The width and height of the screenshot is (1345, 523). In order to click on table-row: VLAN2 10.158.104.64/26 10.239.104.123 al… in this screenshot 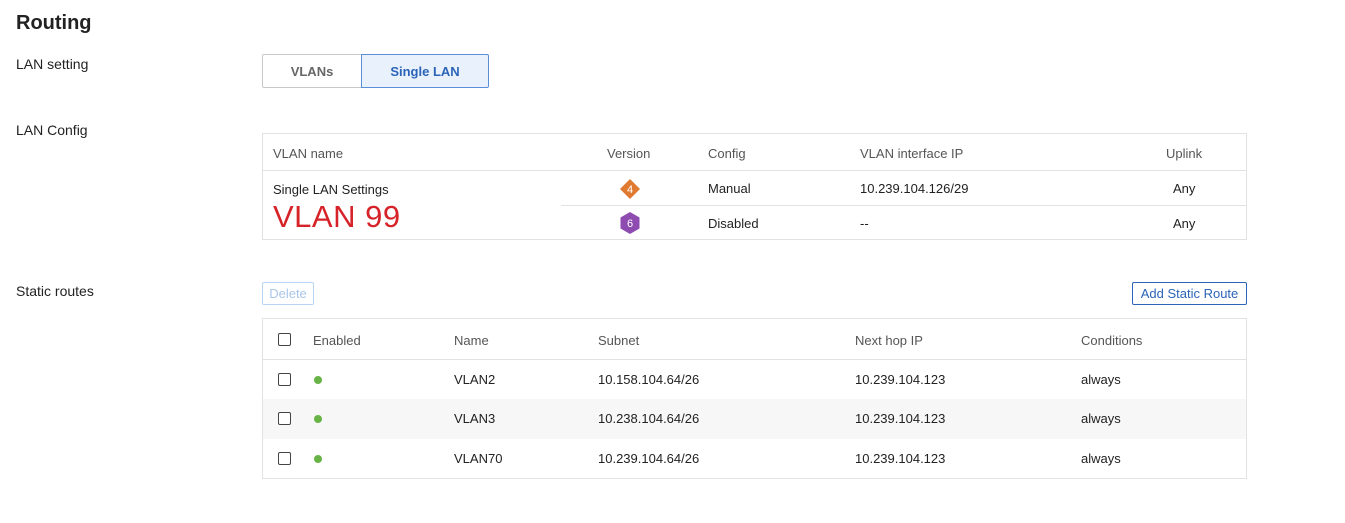, I will do `click(754, 380)`.